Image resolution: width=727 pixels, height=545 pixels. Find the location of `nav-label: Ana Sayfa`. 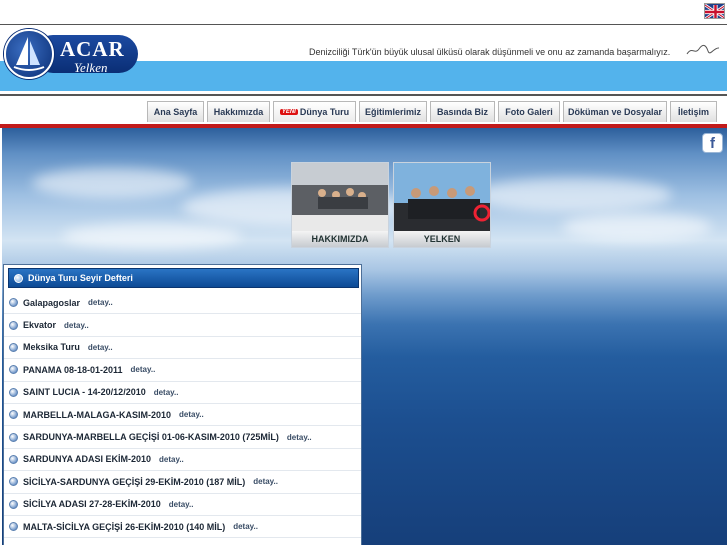

nav-label: Ana Sayfa is located at coordinates (175, 112).